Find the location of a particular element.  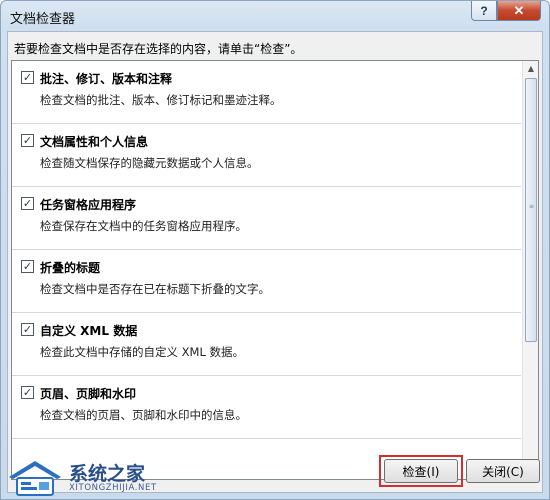

window-title: 文档检查器 is located at coordinates (43, 19).